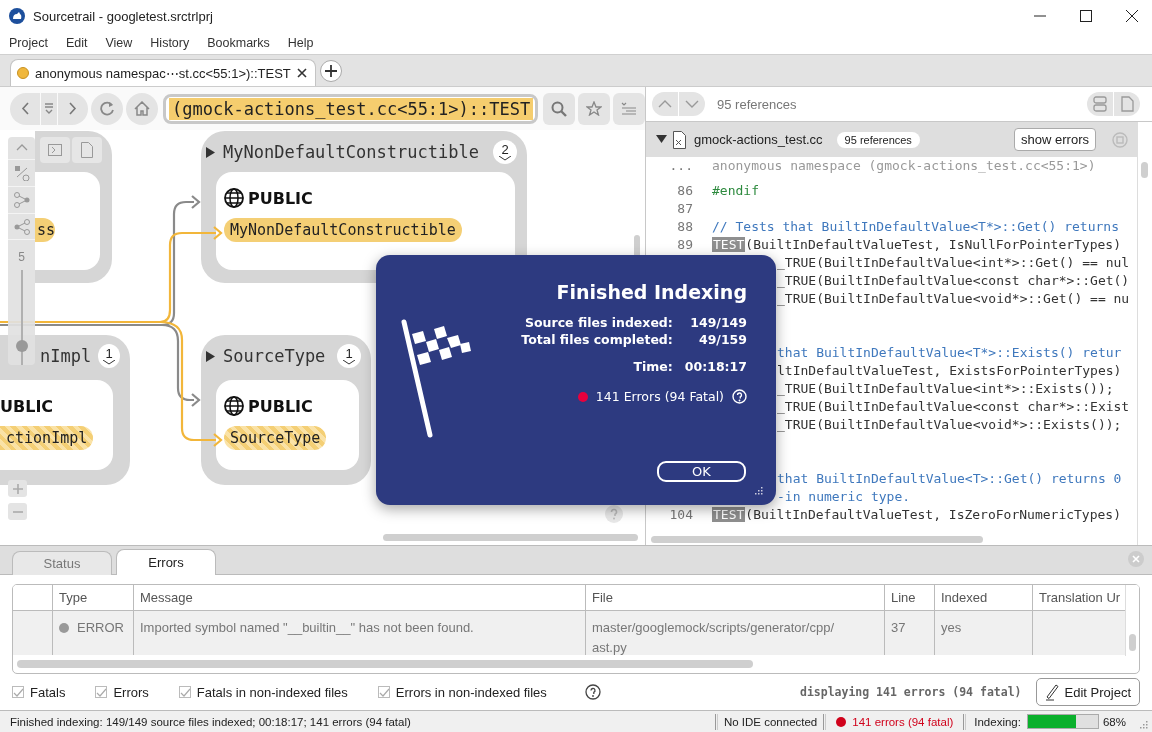 The image size is (1152, 732). Describe the element at coordinates (949, 478) in the screenshot. I see `code-line: that BuiltInDefaultValue<T>::Get() returns 0` at that location.